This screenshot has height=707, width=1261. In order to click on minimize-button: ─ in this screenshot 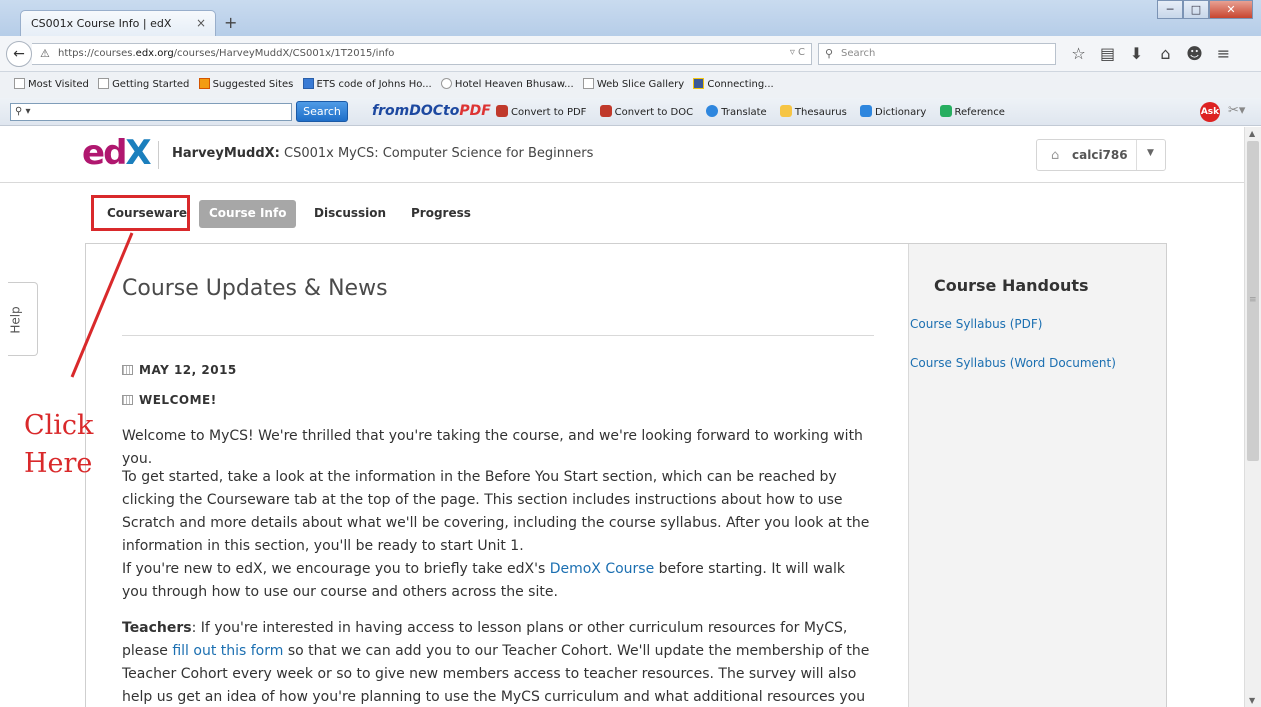, I will do `click(1170, 9)`.